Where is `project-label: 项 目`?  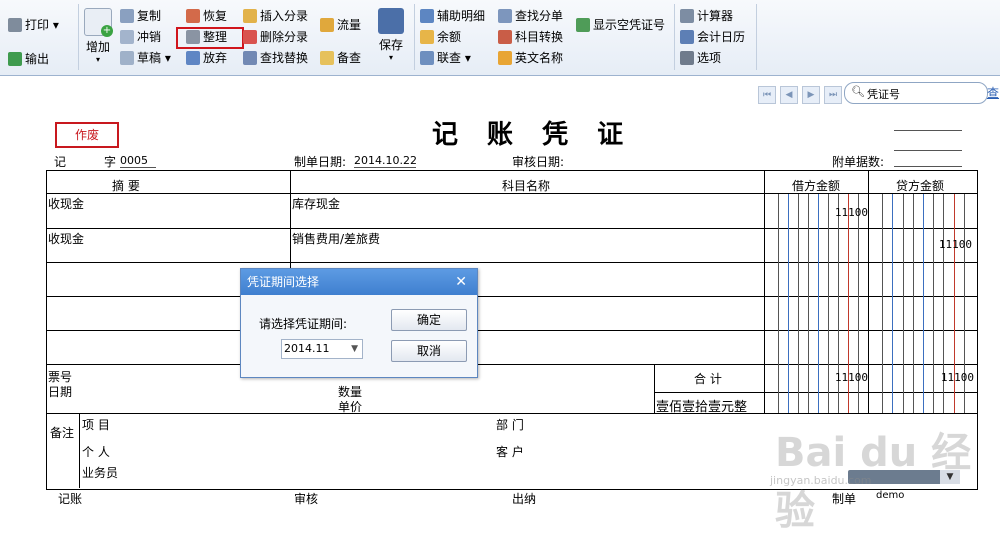 project-label: 项 目 is located at coordinates (96, 425).